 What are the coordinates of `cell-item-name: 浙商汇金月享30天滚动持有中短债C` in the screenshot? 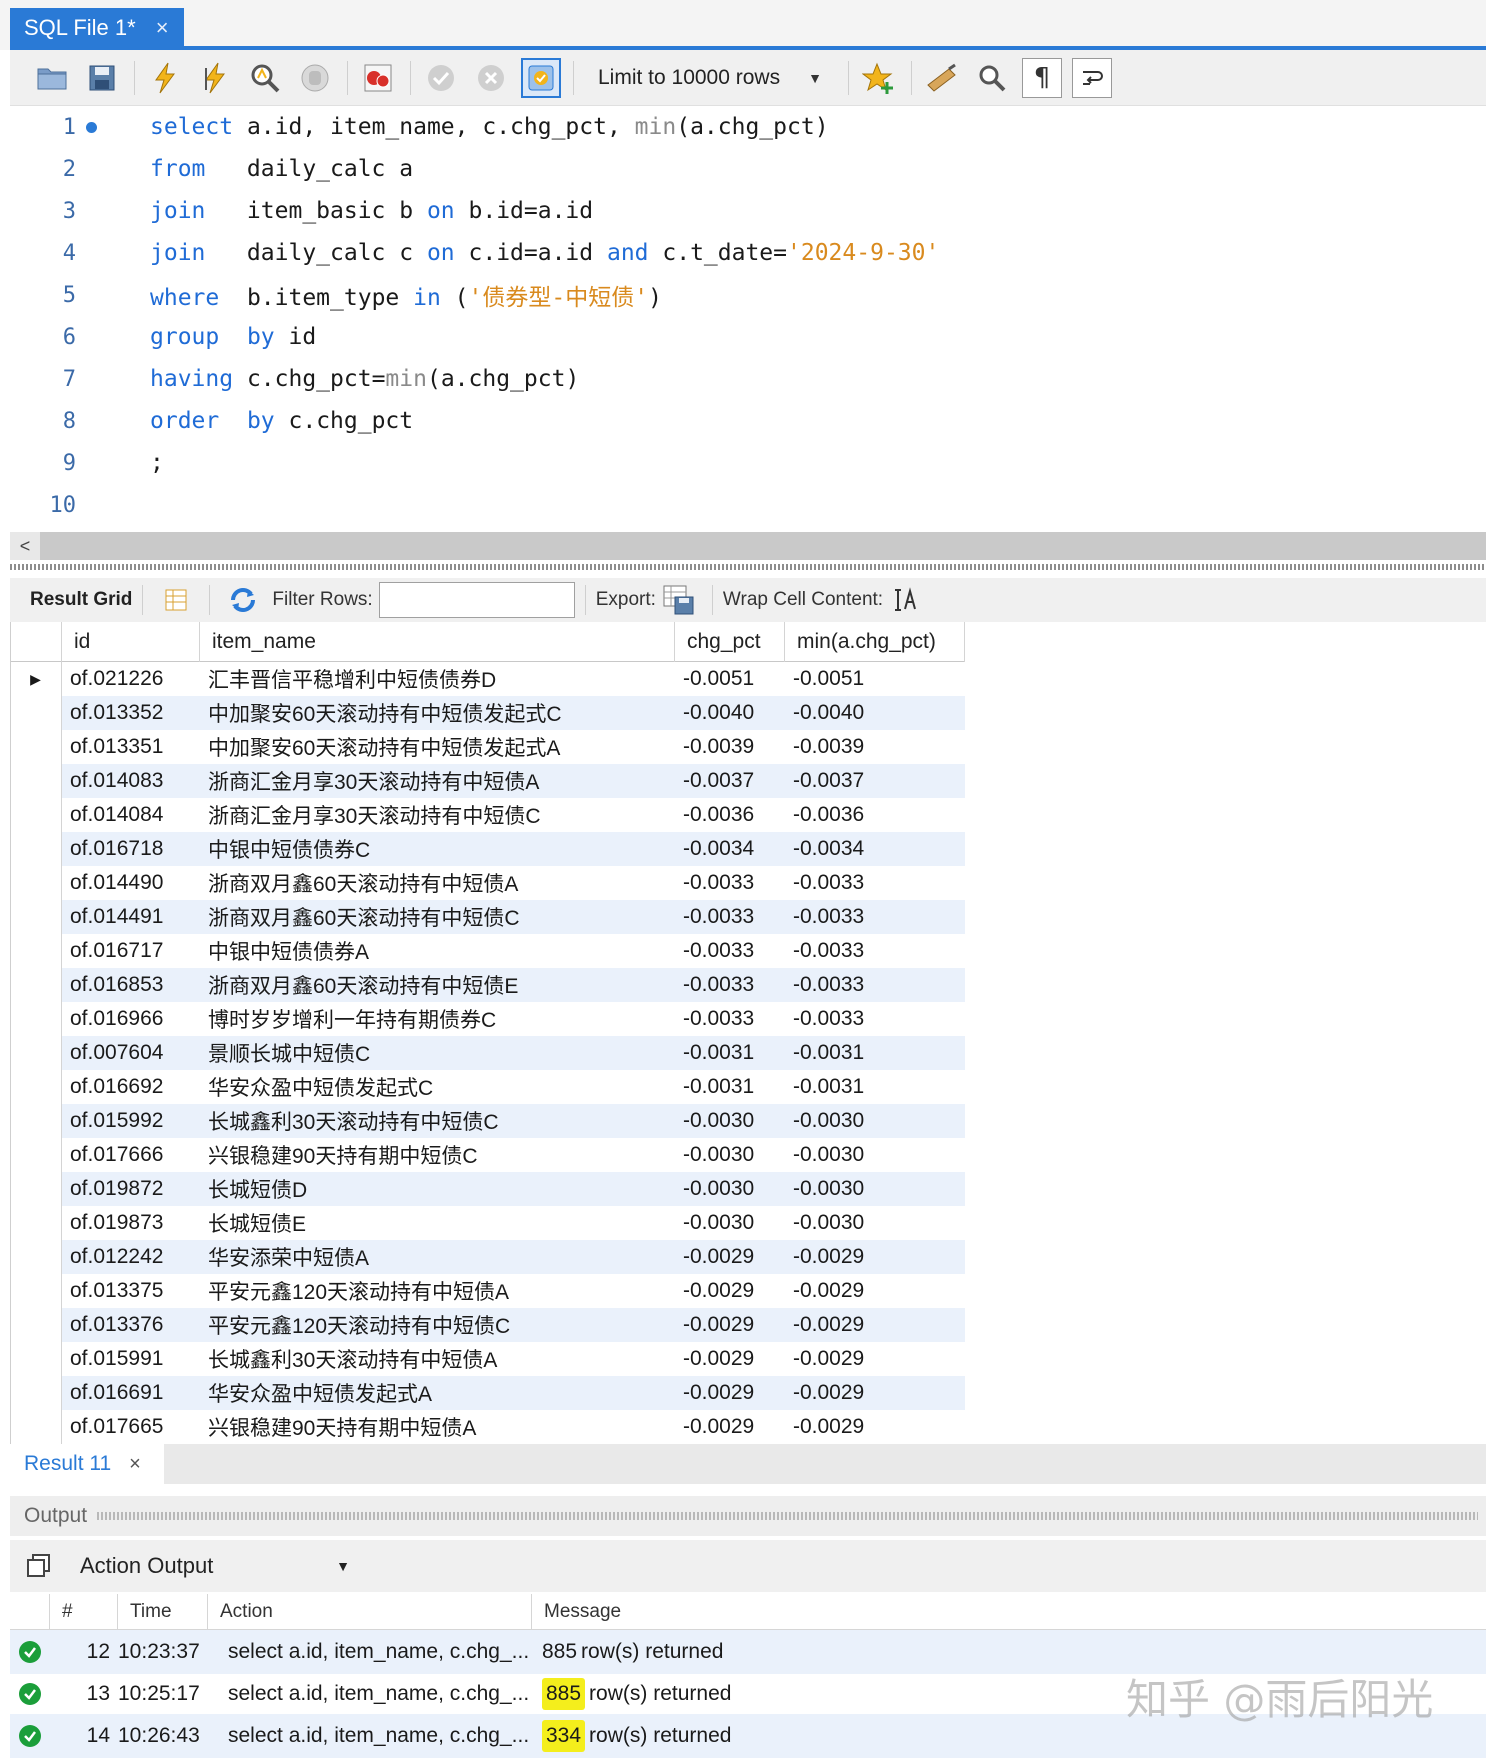 It's located at (437, 815).